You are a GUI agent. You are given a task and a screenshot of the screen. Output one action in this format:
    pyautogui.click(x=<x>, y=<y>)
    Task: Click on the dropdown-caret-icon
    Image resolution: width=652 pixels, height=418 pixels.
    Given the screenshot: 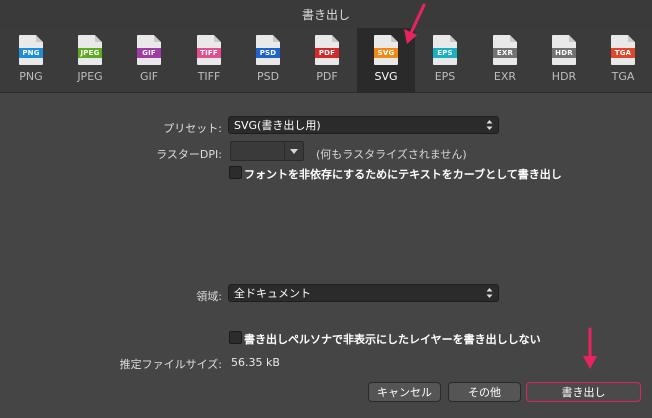 What is the action you would take?
    pyautogui.click(x=294, y=151)
    